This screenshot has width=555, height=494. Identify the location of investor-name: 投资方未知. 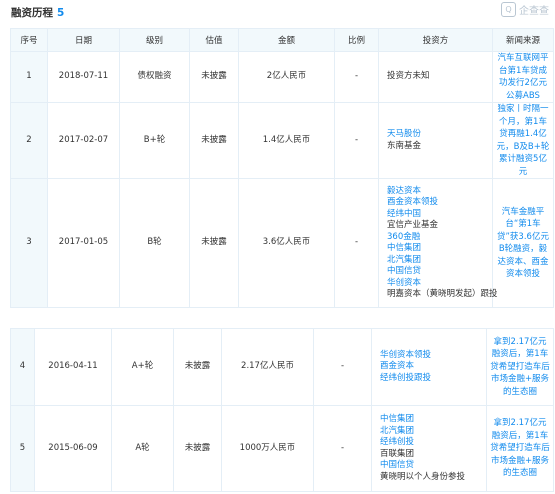
(408, 76).